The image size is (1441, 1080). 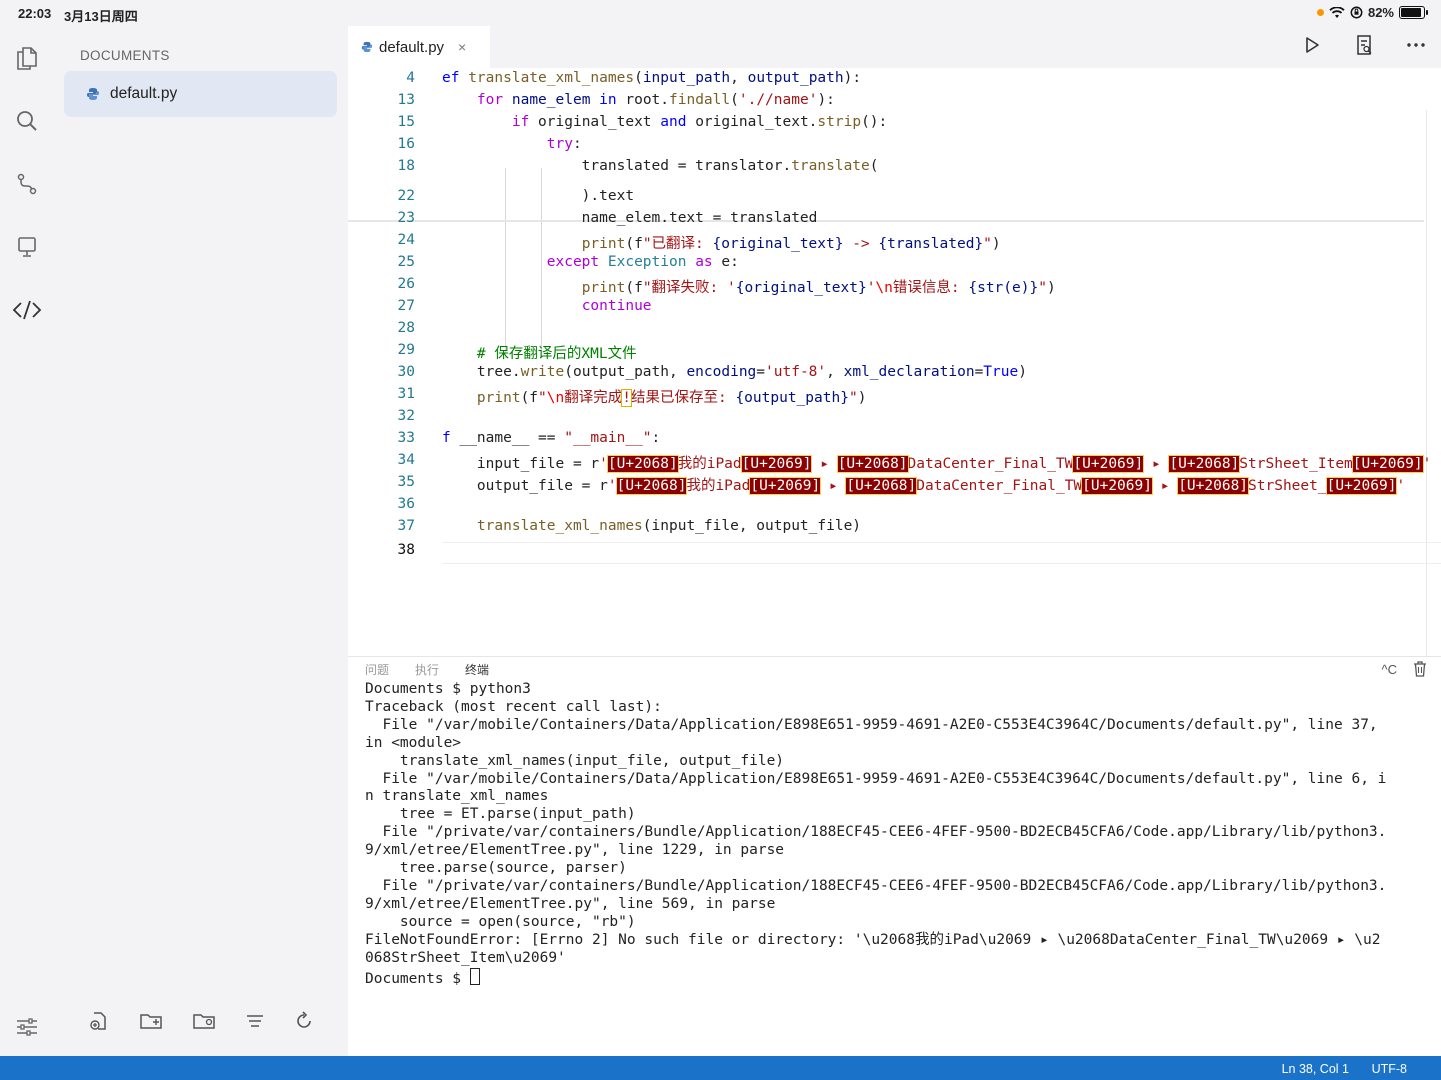 What do you see at coordinates (377, 669) in the screenshot?
I see `tab-problems: 问题` at bounding box center [377, 669].